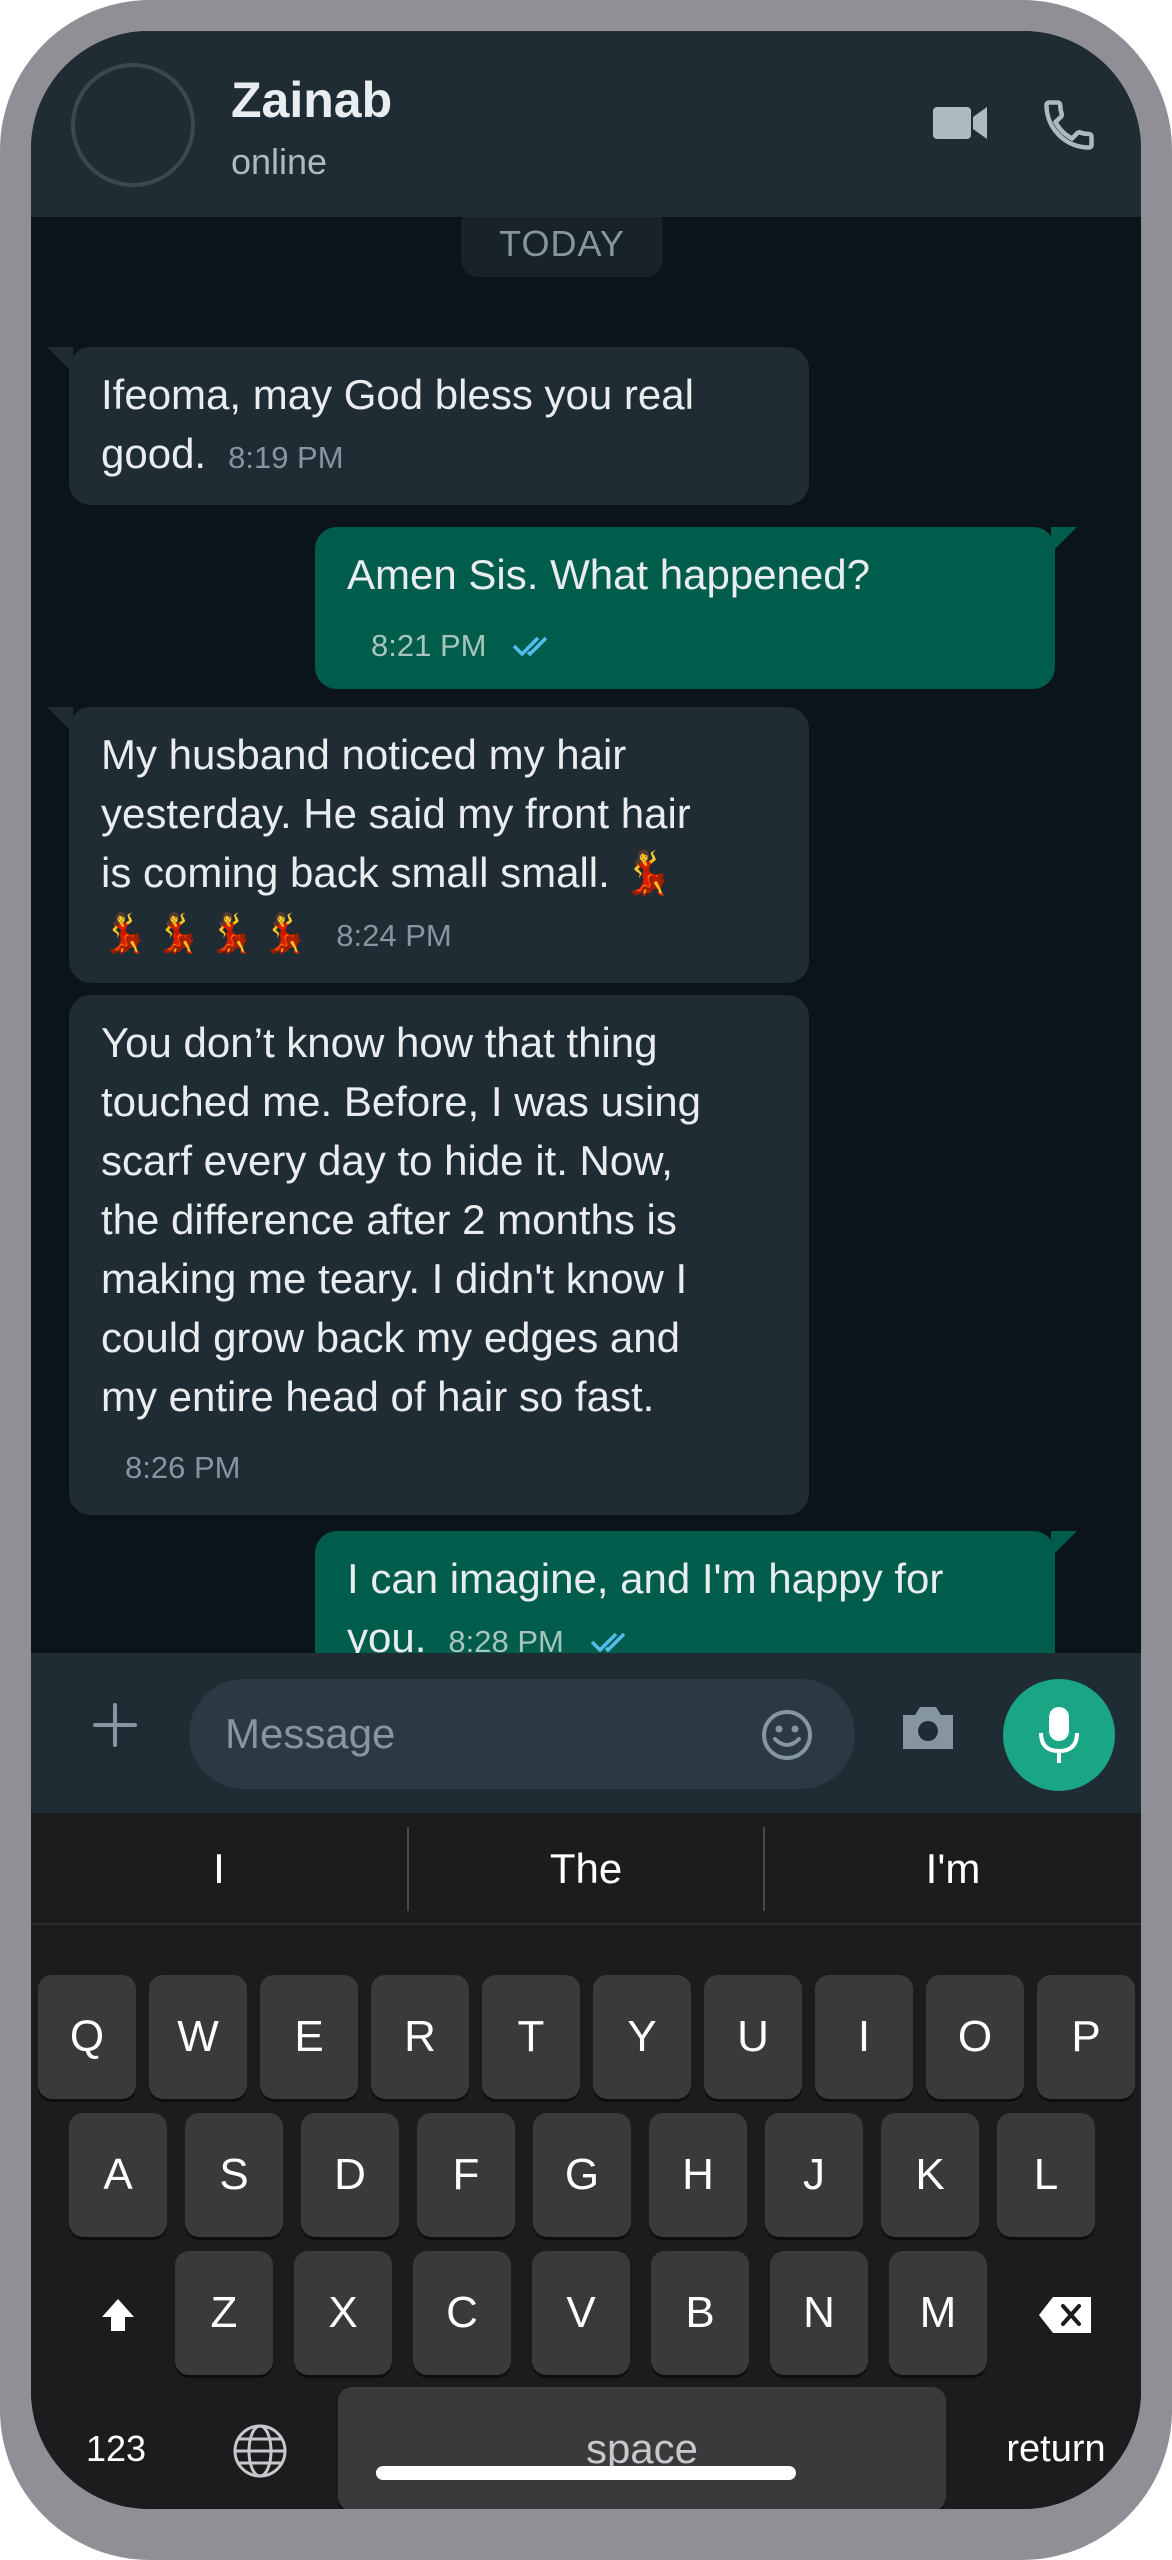 The width and height of the screenshot is (1172, 2560). What do you see at coordinates (1065, 2315) in the screenshot?
I see `backspace-icon` at bounding box center [1065, 2315].